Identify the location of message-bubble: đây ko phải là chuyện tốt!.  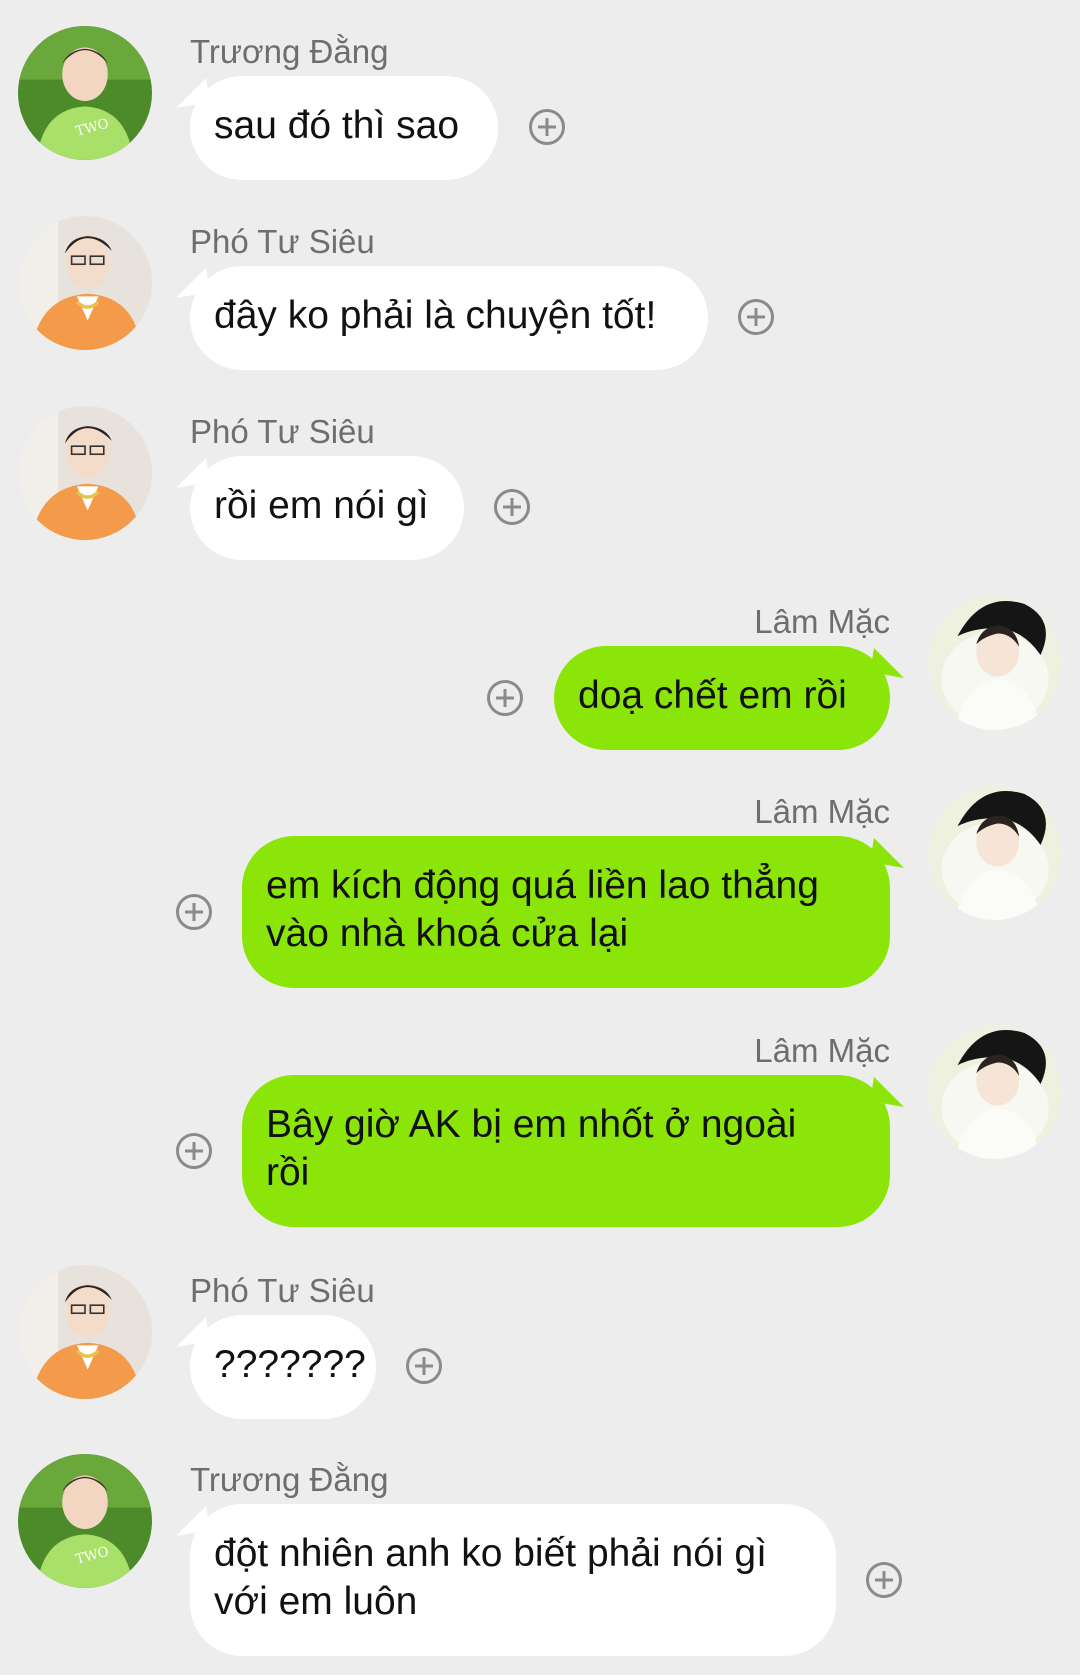
(449, 318).